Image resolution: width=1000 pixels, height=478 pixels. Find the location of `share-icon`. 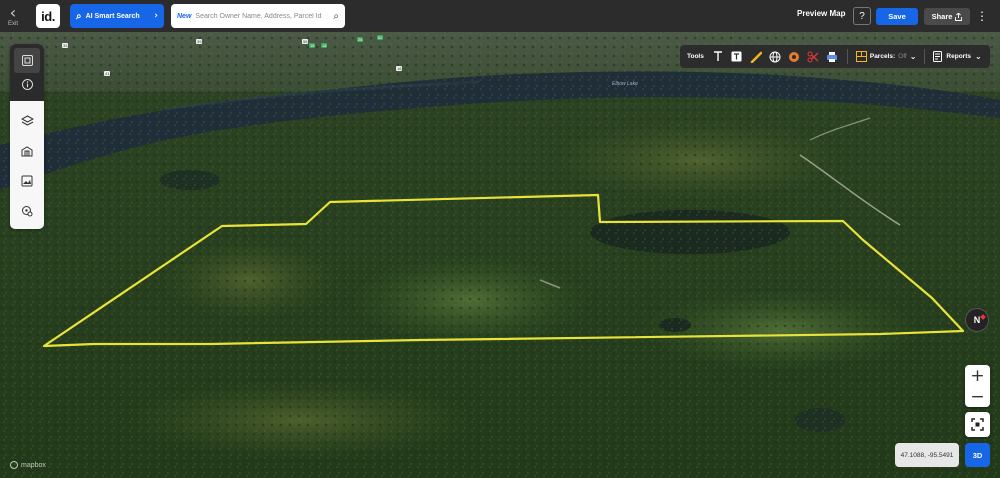

share-icon is located at coordinates (959, 16).